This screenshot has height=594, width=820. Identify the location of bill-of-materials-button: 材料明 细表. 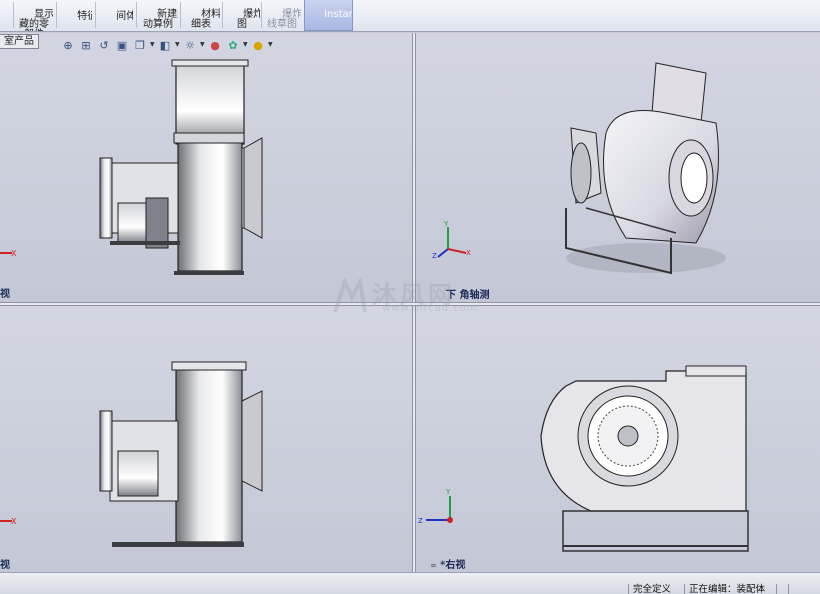
(201, 15).